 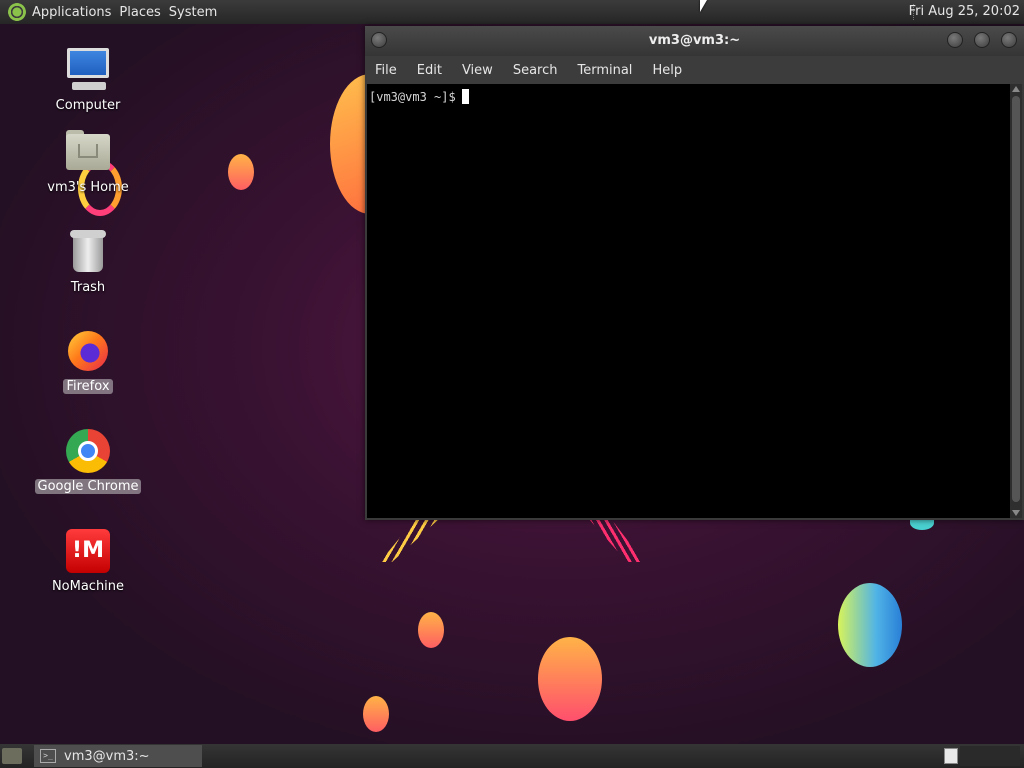 I want to click on window-title: vm3@vm3:~, so click(x=694, y=40).